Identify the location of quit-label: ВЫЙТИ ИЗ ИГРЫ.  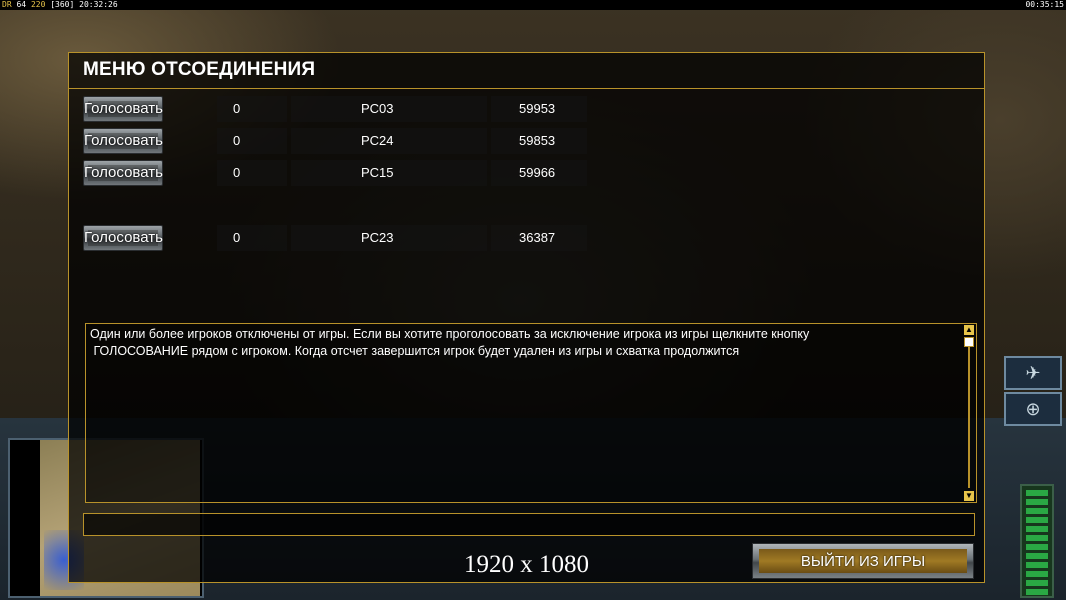
(863, 561).